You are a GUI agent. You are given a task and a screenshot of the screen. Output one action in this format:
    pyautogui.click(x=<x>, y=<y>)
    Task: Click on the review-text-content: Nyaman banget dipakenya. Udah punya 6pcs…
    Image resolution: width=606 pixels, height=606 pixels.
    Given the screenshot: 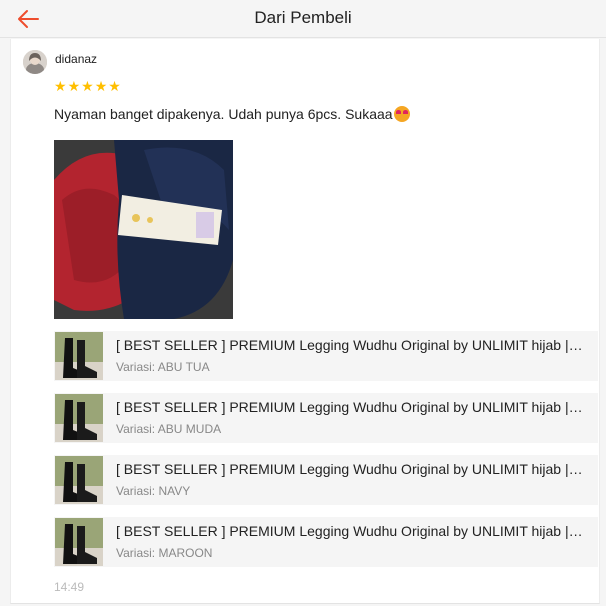 What is the action you would take?
    pyautogui.click(x=223, y=114)
    